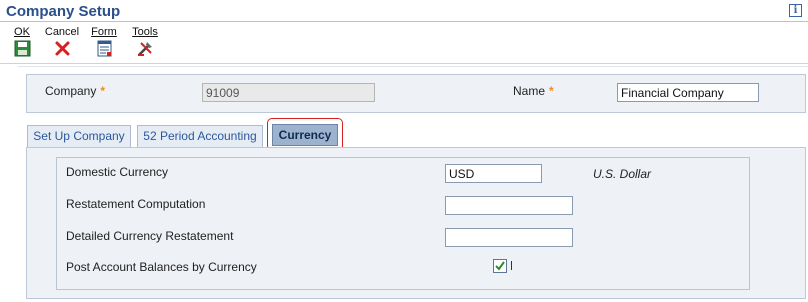  I want to click on save-disk-icon, so click(22, 48).